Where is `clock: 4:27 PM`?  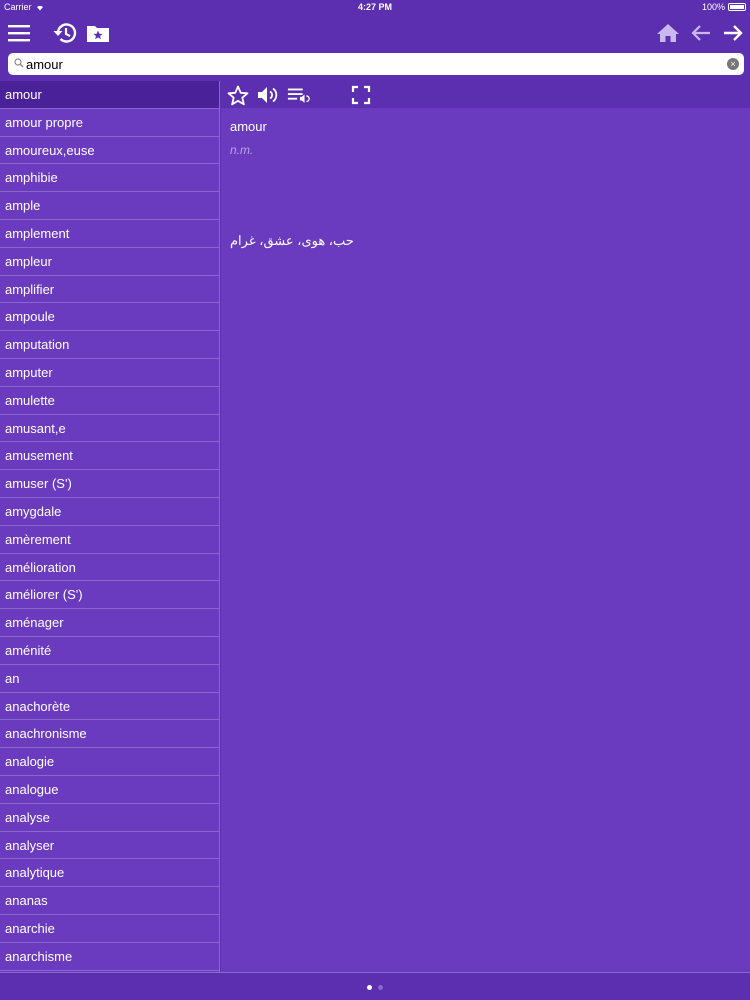
clock: 4:27 PM is located at coordinates (374, 7).